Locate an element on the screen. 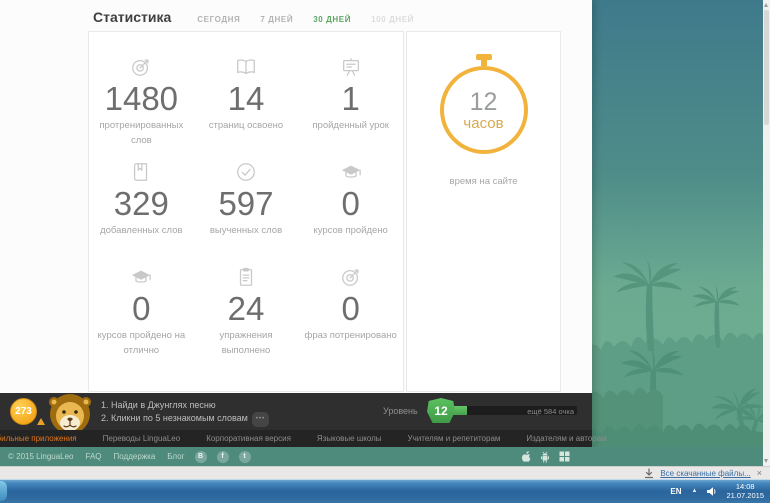 The width and height of the screenshot is (770, 503). scroll-up-icon is located at coordinates (766, 5).